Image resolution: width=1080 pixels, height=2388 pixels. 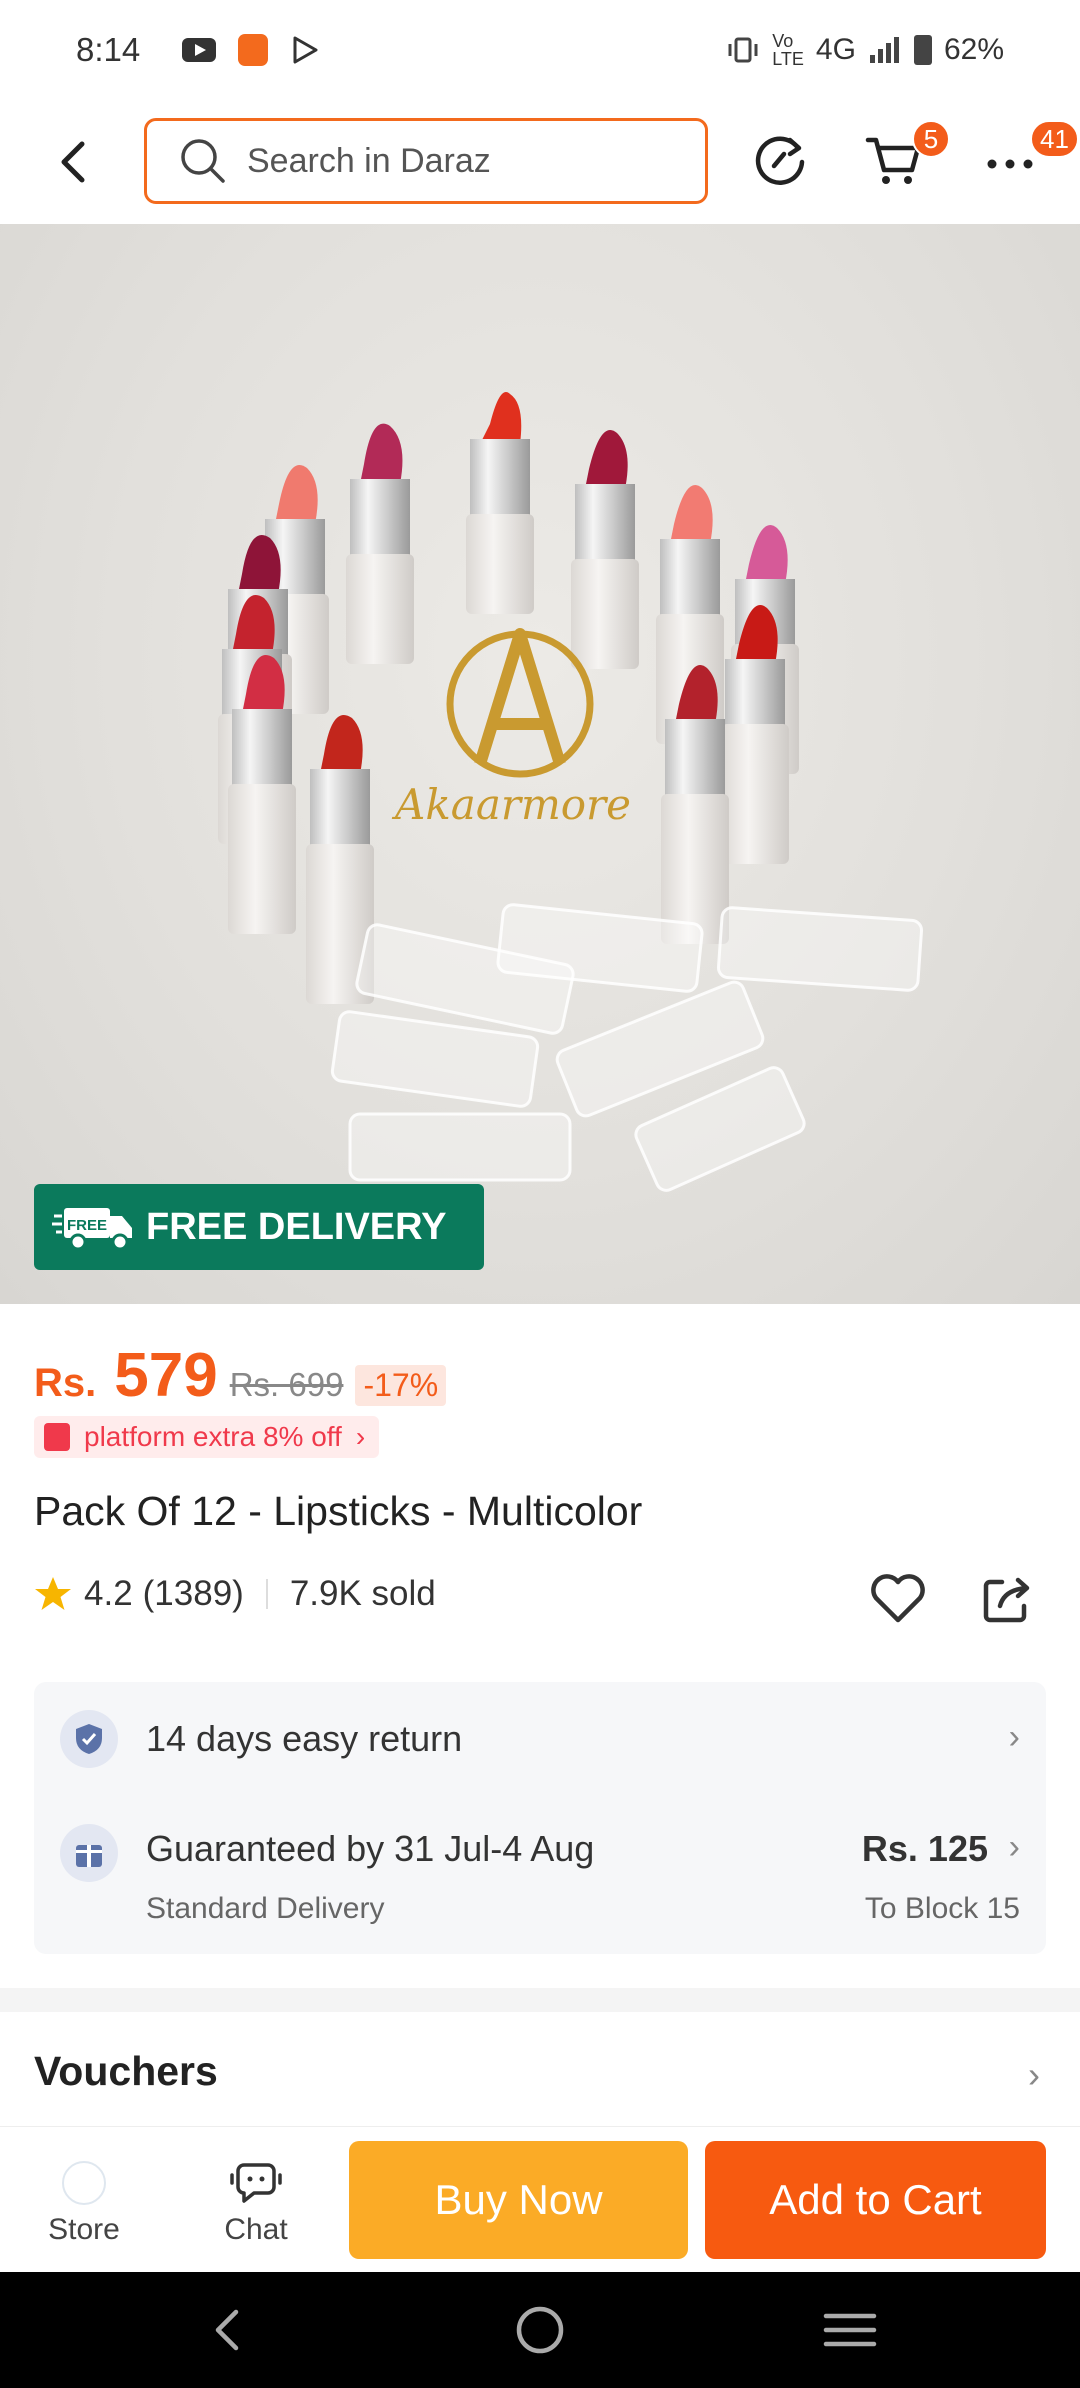 I want to click on bottom-action-bar: Store Chat Buy Now Add to Cart, so click(x=540, y=2199).